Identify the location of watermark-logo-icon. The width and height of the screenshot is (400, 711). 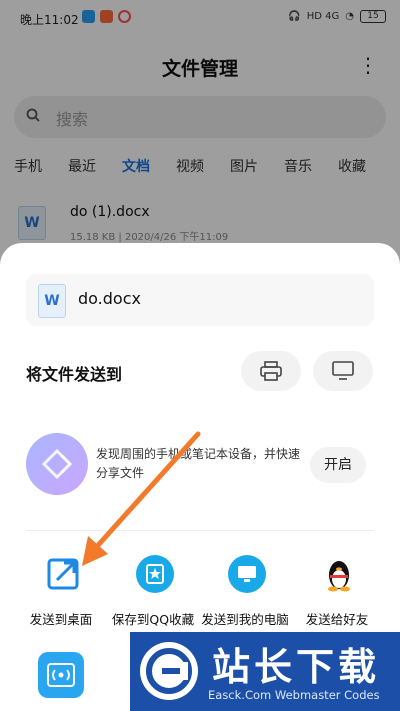
(169, 671).